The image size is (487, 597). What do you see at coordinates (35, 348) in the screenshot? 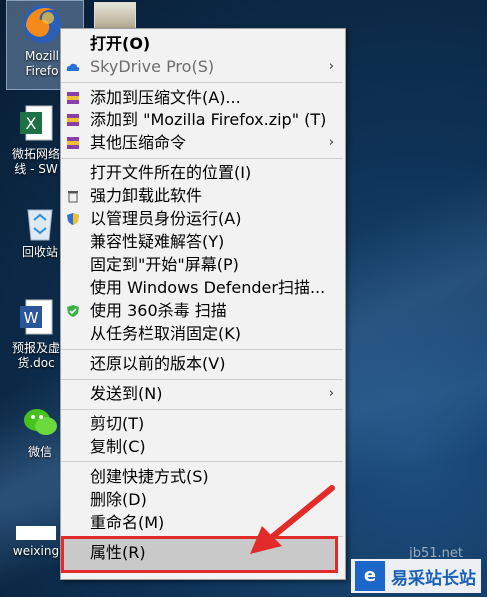
I see `desktop-icon-label: 预报及虚` at bounding box center [35, 348].